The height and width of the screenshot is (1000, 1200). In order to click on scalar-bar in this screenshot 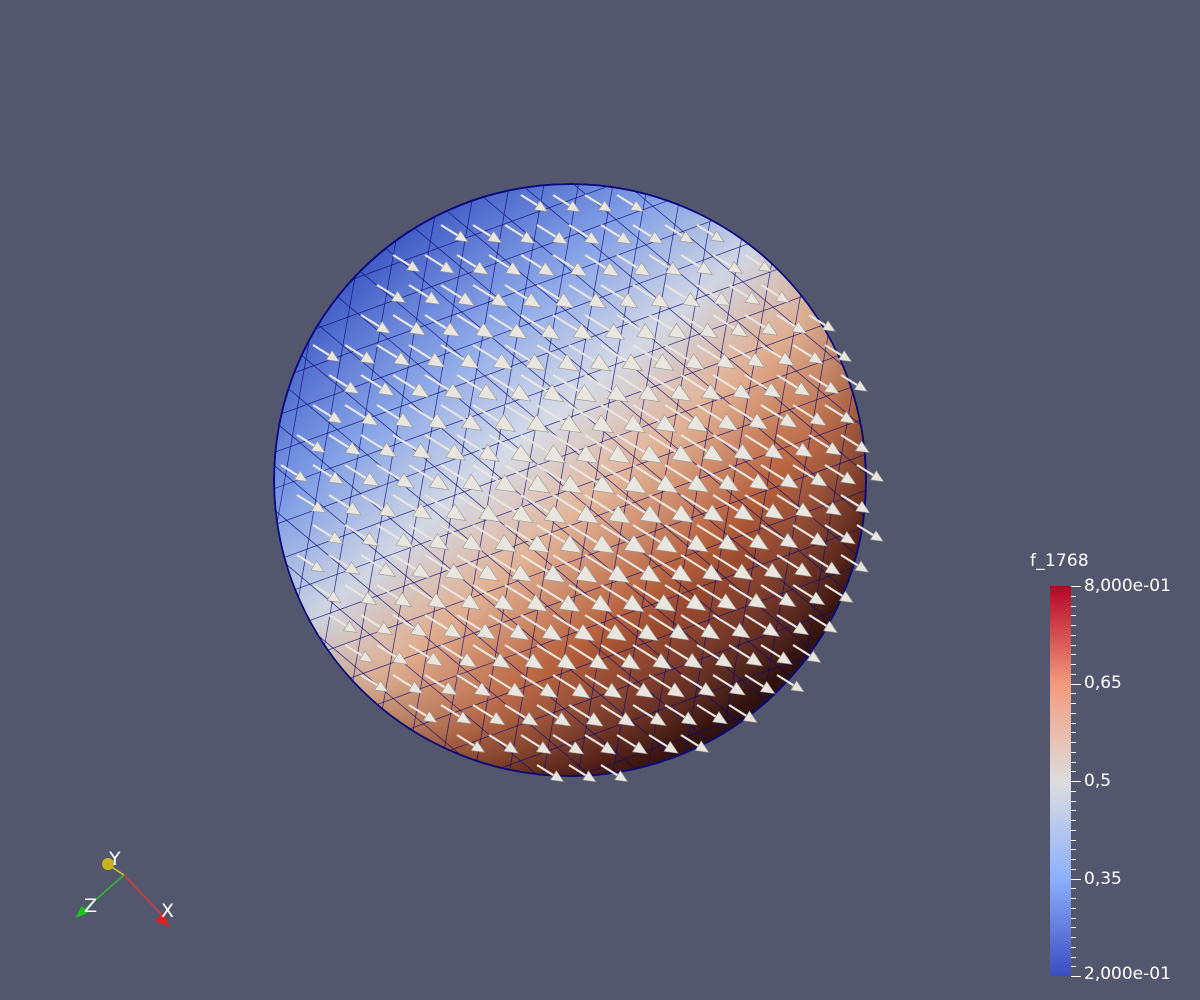, I will do `click(1060, 781)`.